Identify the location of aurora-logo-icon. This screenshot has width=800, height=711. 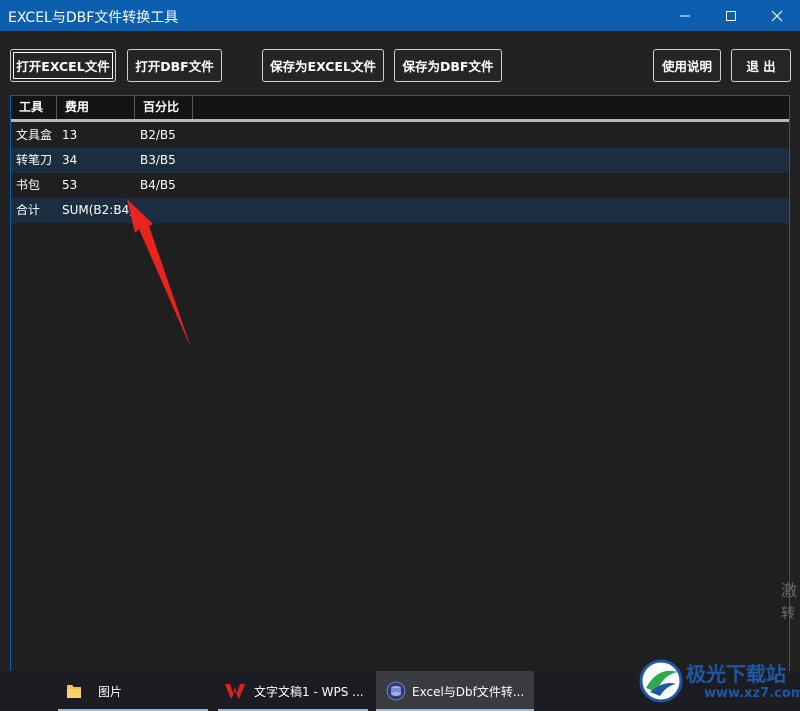
(661, 681).